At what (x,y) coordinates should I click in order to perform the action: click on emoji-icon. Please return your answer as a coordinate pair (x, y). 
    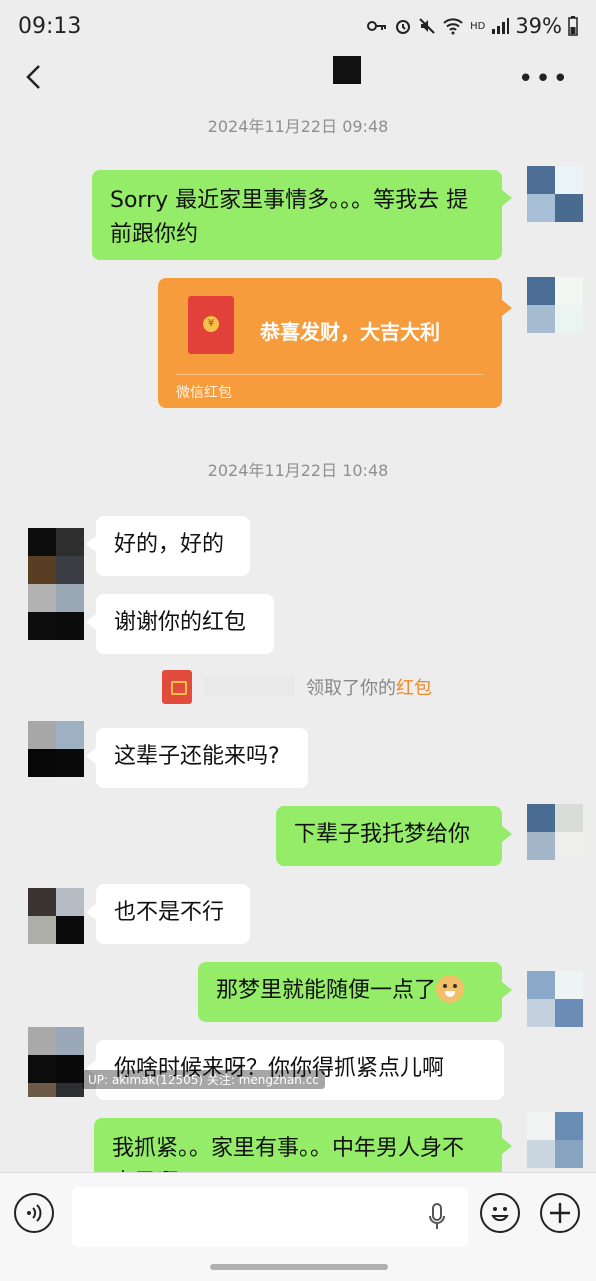
    Looking at the image, I should click on (500, 1214).